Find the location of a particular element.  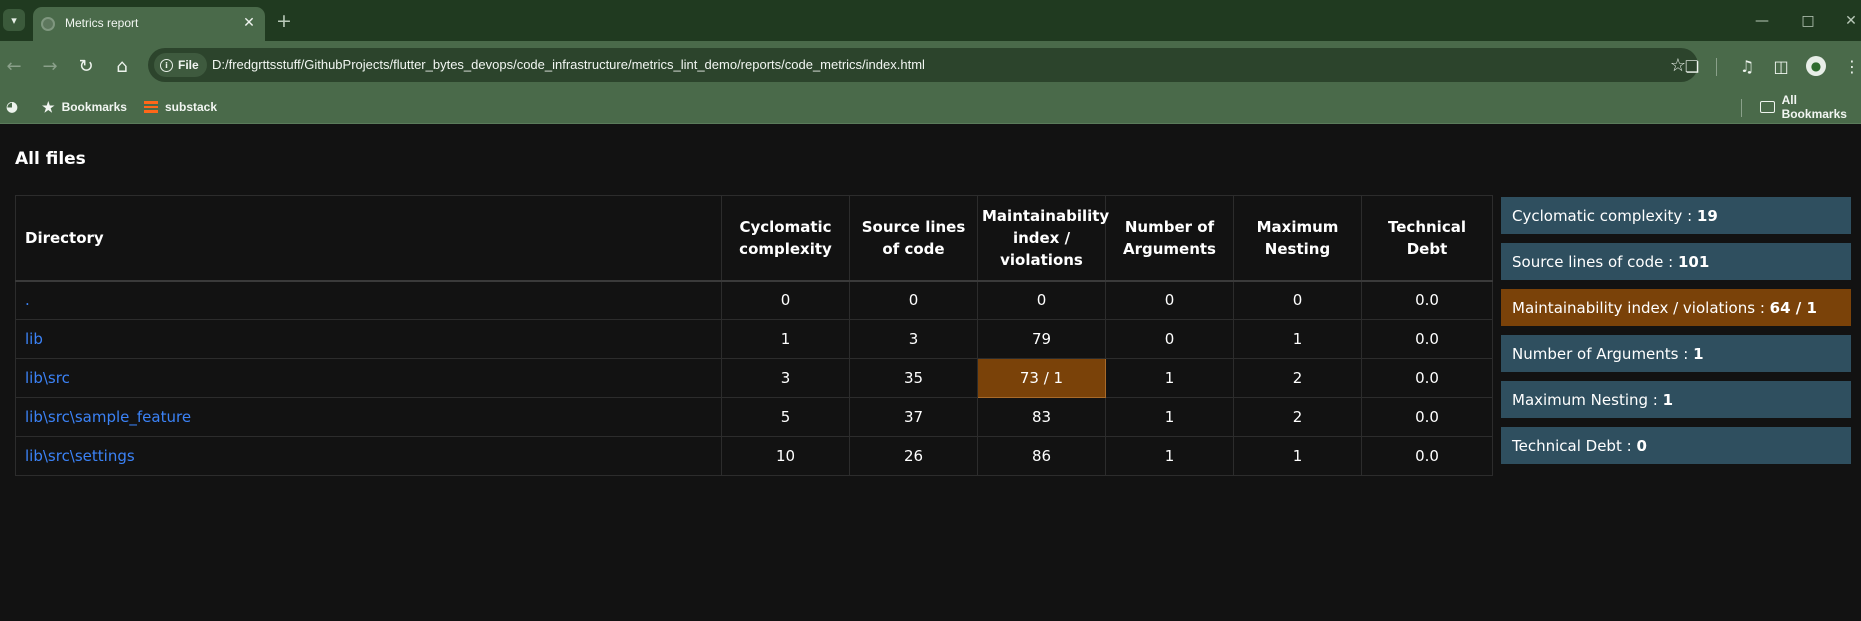

back-button: ← is located at coordinates (14, 66).